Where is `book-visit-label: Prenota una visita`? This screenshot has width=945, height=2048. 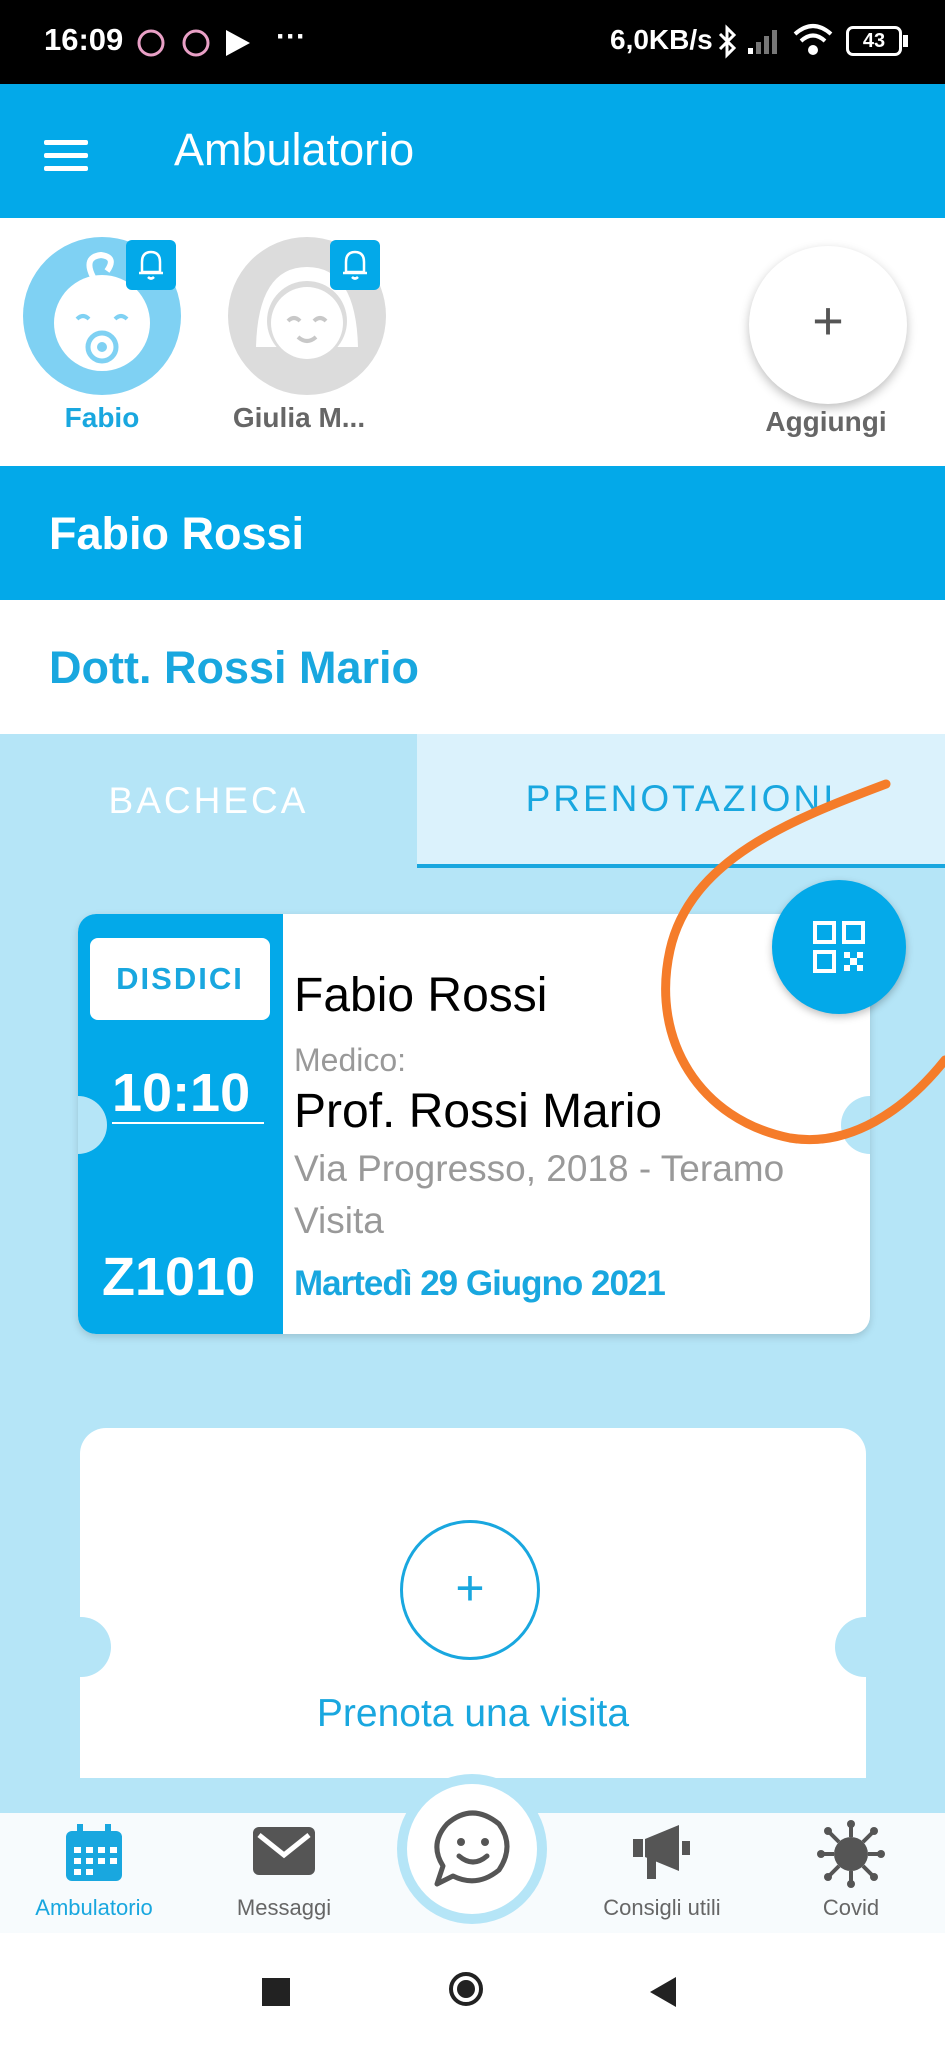
book-visit-label: Prenota una visita is located at coordinates (473, 1714).